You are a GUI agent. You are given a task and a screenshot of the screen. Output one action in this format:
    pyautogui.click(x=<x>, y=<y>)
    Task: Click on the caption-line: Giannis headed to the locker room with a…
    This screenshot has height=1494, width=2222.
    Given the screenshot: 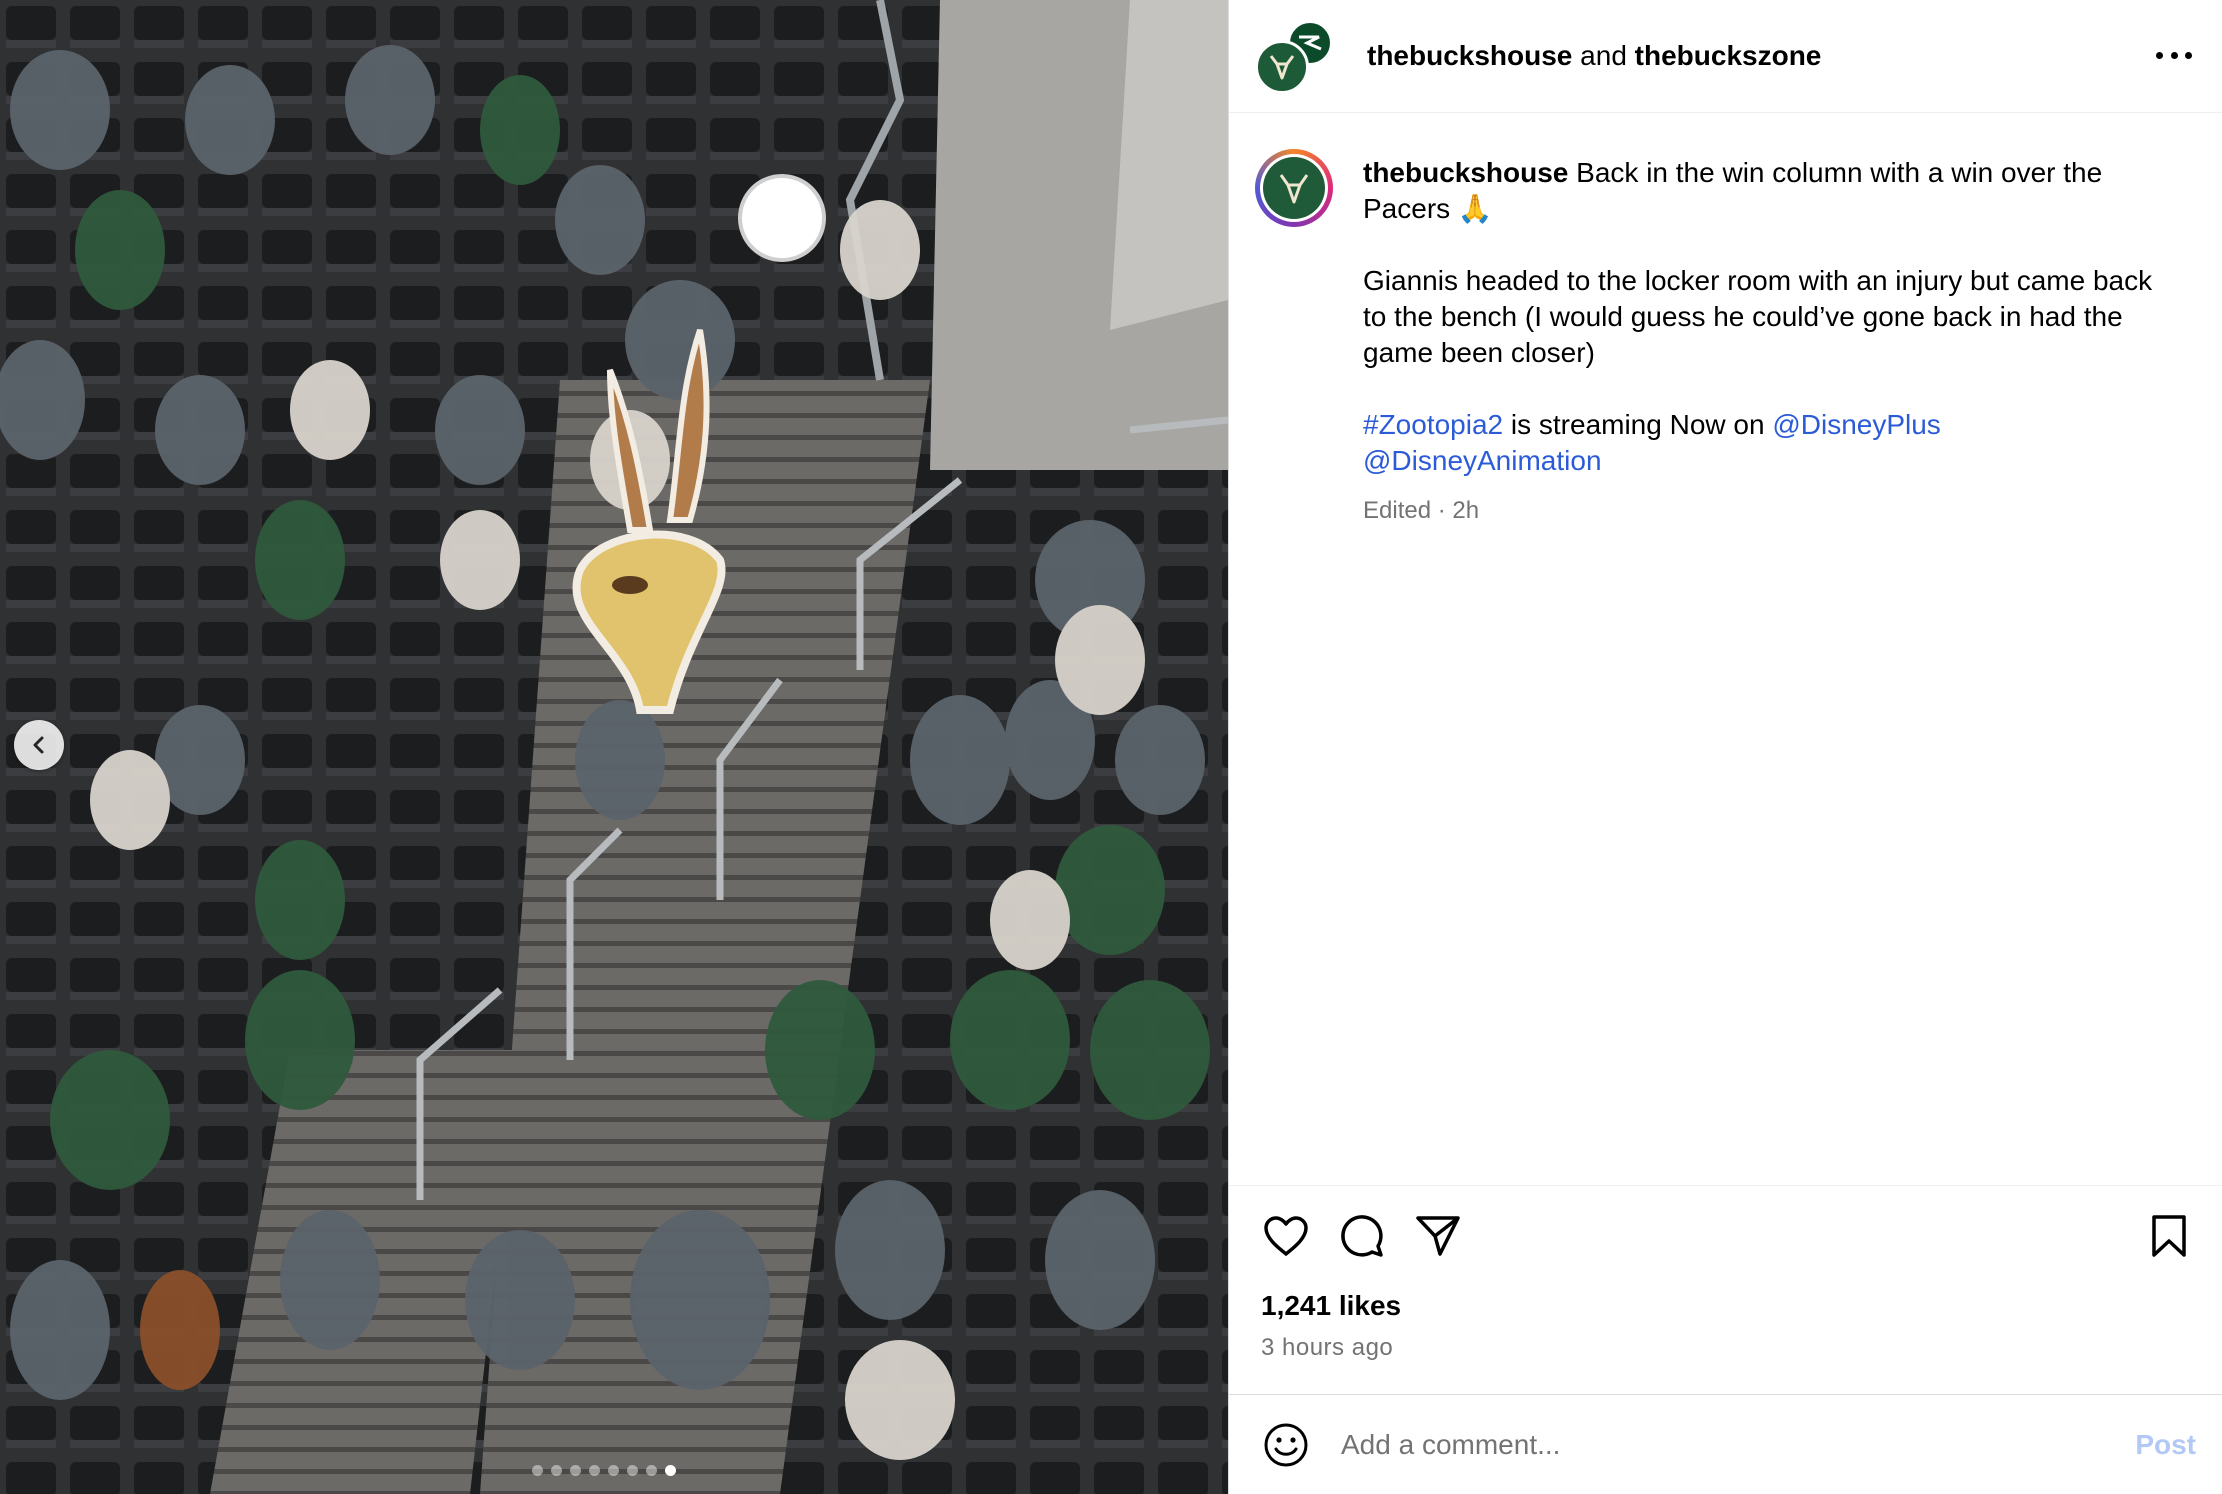 What is the action you would take?
    pyautogui.click(x=1758, y=316)
    